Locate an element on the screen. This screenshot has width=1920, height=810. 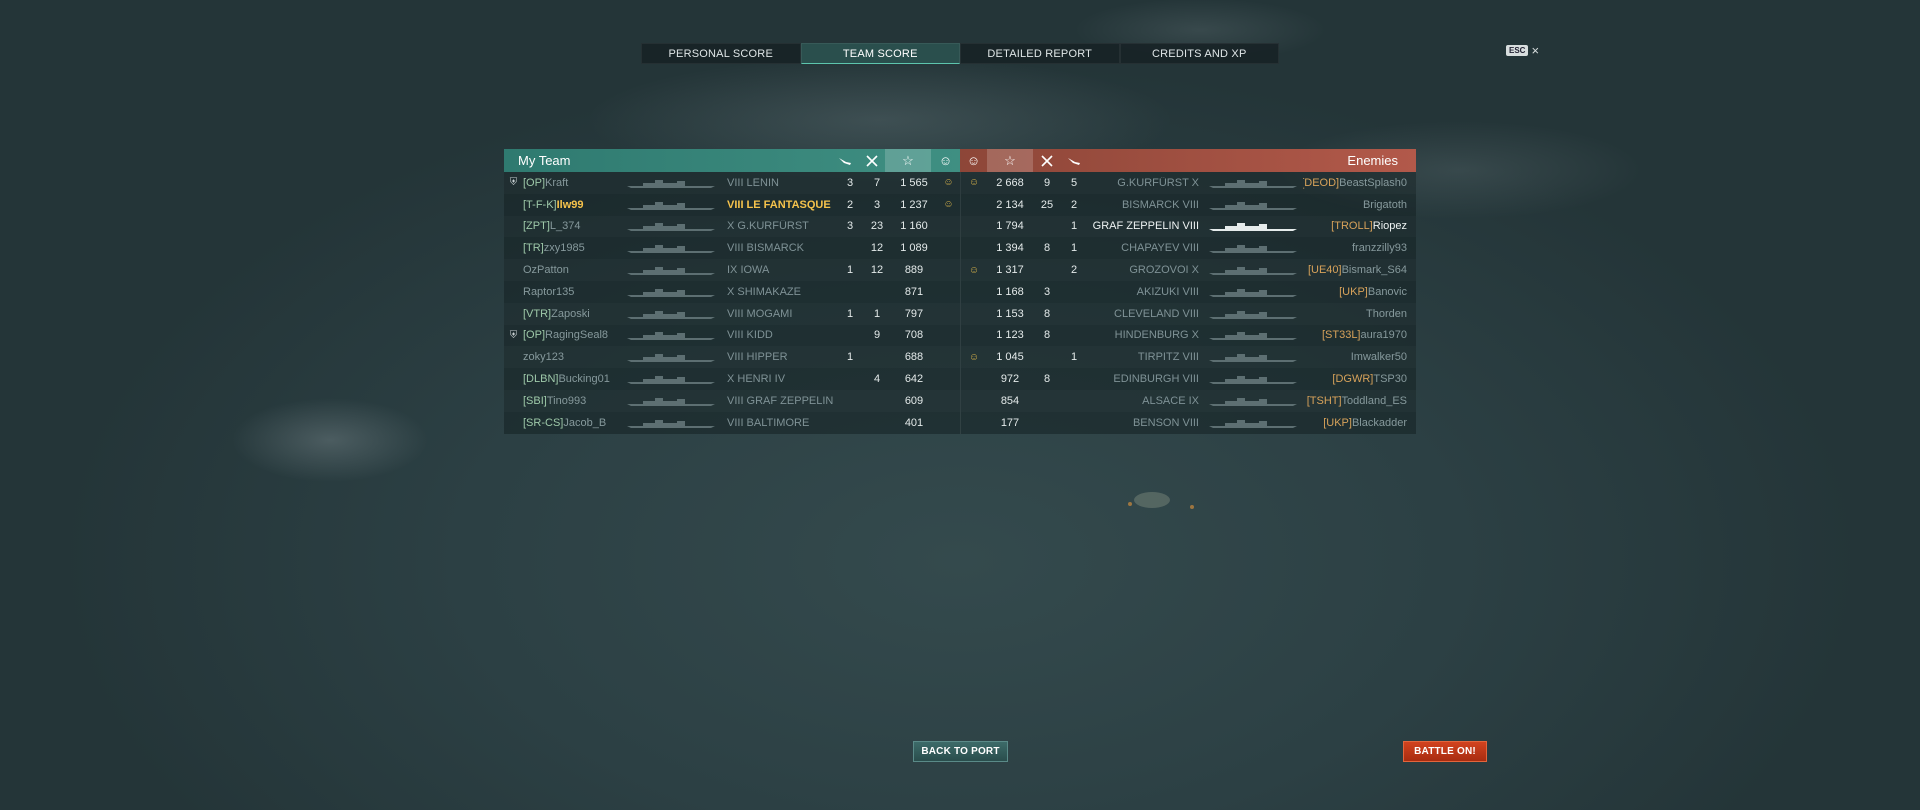
tab-team-score: TEAM SCORE is located at coordinates (880, 53).